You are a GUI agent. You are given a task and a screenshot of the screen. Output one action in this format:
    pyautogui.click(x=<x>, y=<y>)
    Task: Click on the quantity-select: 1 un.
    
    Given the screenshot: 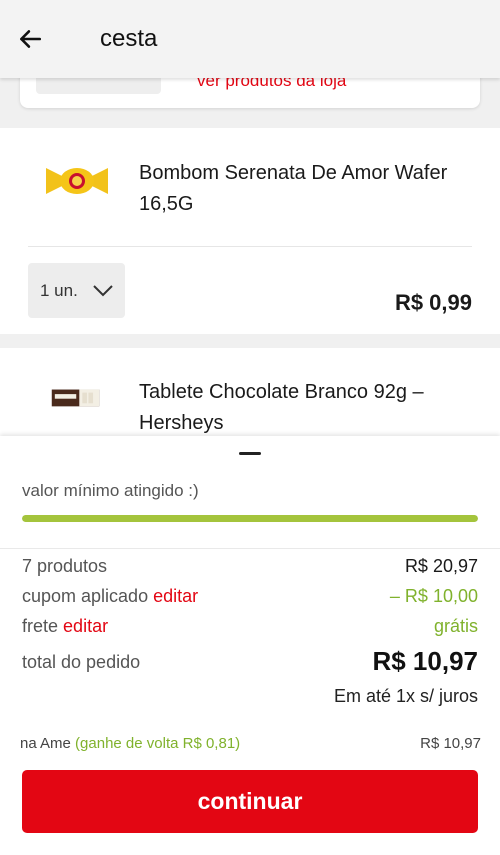 What is the action you would take?
    pyautogui.click(x=76, y=290)
    